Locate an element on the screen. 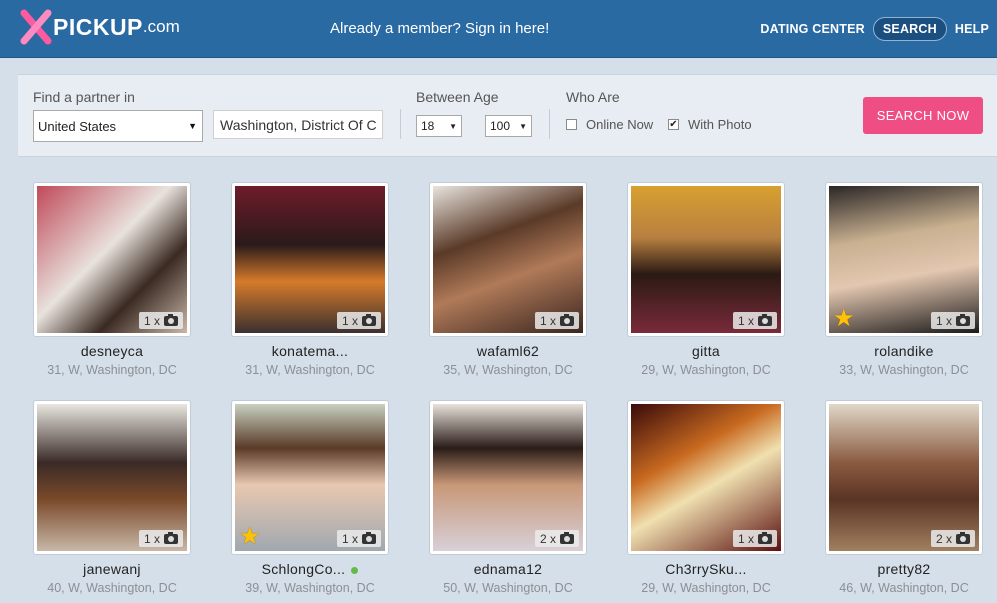  age-max-select: 100 ▼ is located at coordinates (508, 126).